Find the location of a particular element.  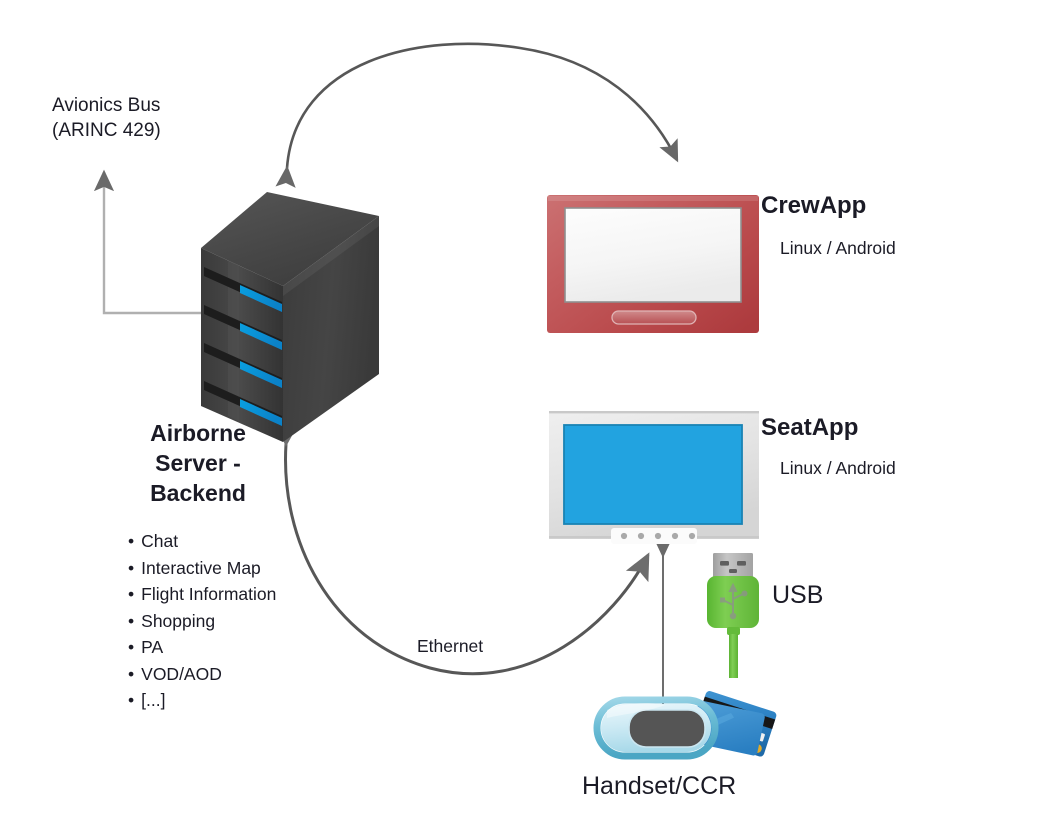

list-item: • Chat is located at coordinates (202, 541).